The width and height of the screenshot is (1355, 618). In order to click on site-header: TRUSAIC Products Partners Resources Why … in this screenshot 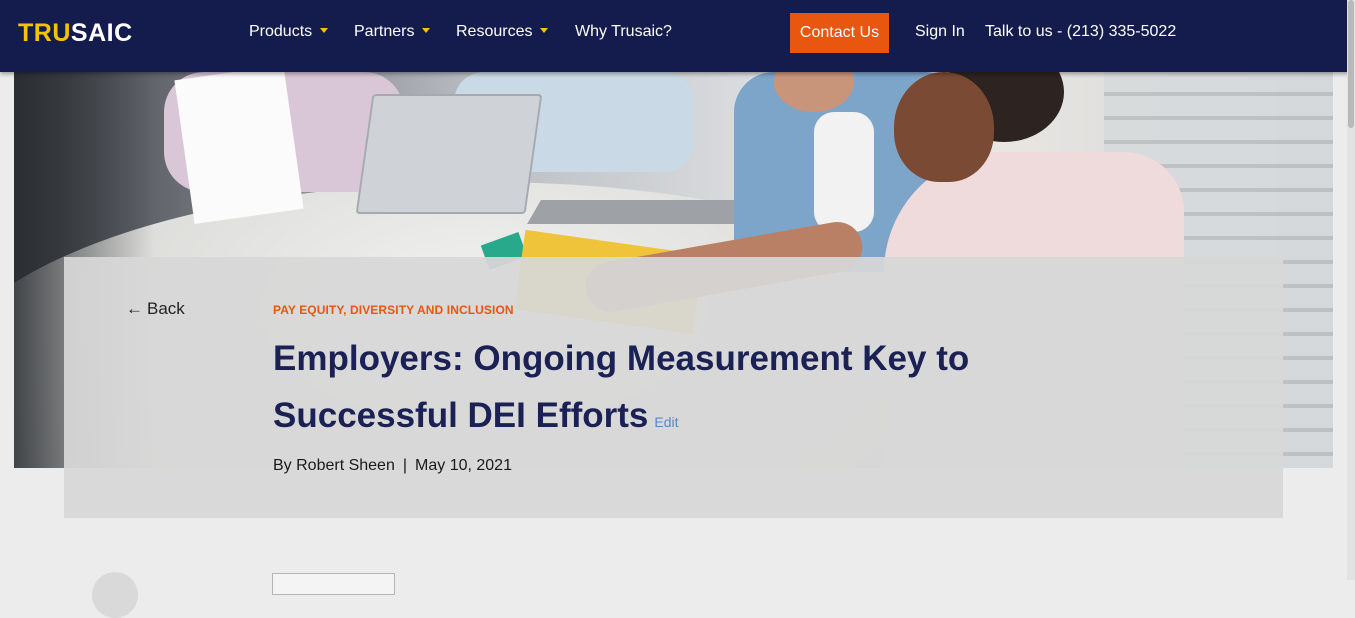, I will do `click(677, 36)`.